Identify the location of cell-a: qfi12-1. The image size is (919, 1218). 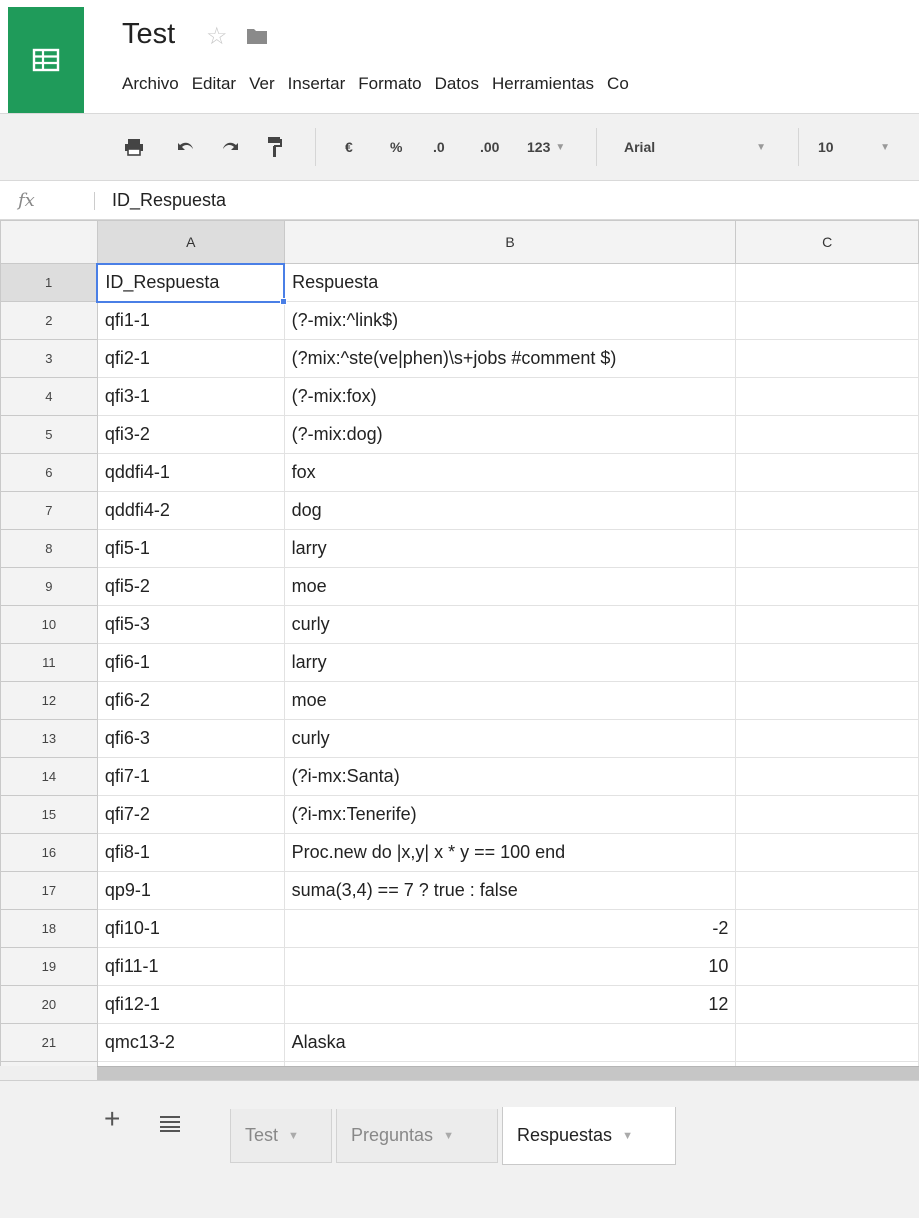
(190, 1004).